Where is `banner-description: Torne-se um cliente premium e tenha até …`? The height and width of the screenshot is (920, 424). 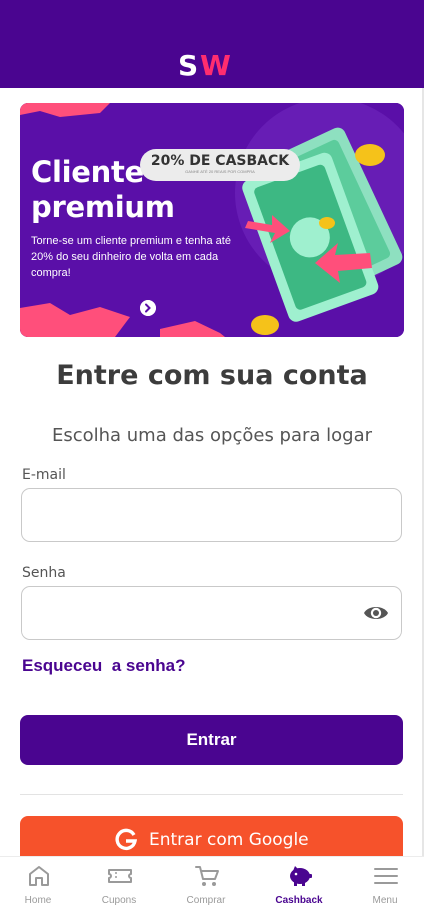 banner-description: Torne-se um cliente premium e tenha até … is located at coordinates (131, 257).